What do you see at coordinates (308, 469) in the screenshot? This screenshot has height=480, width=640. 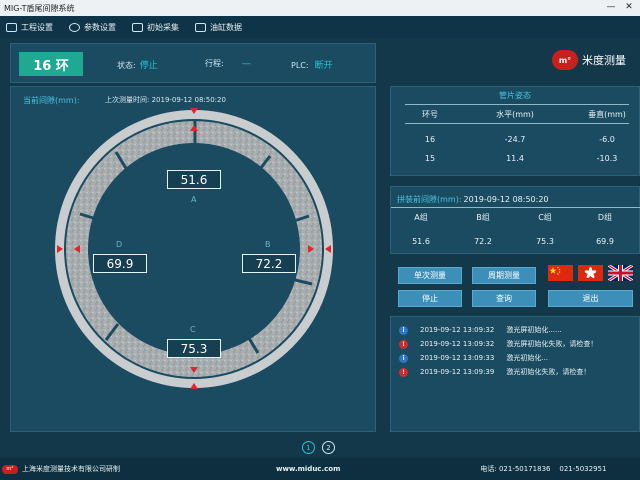 I see `footer-website: www.miduc.com` at bounding box center [308, 469].